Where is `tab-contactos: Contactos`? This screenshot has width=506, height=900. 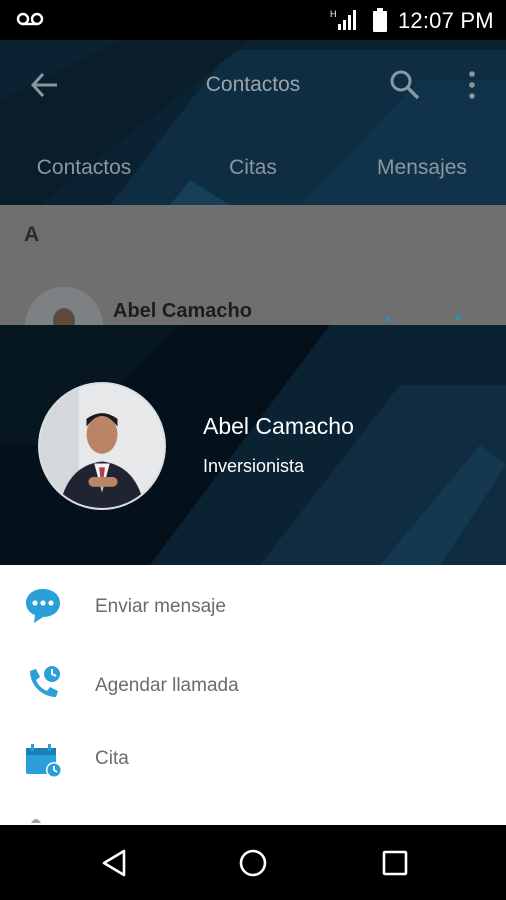
tab-contactos: Contactos is located at coordinates (84, 168).